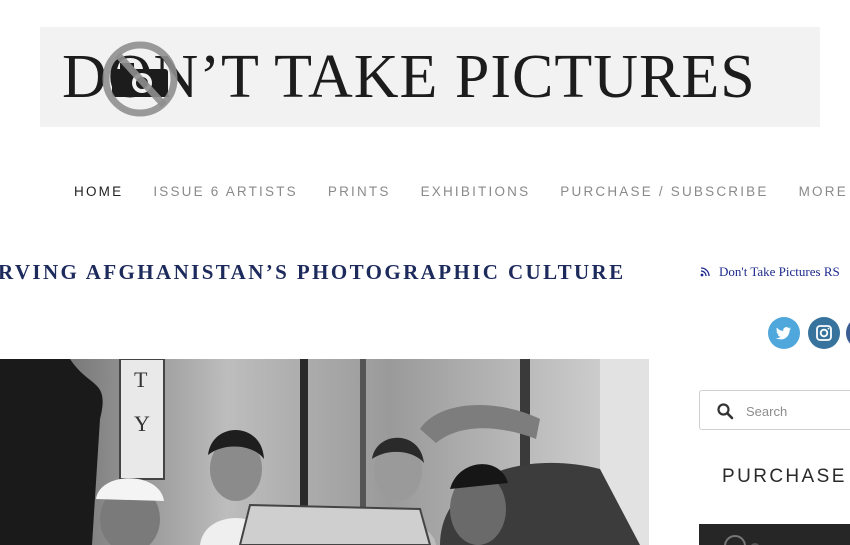 Image resolution: width=850 pixels, height=545 pixels. I want to click on sidebar-search, so click(774, 410).